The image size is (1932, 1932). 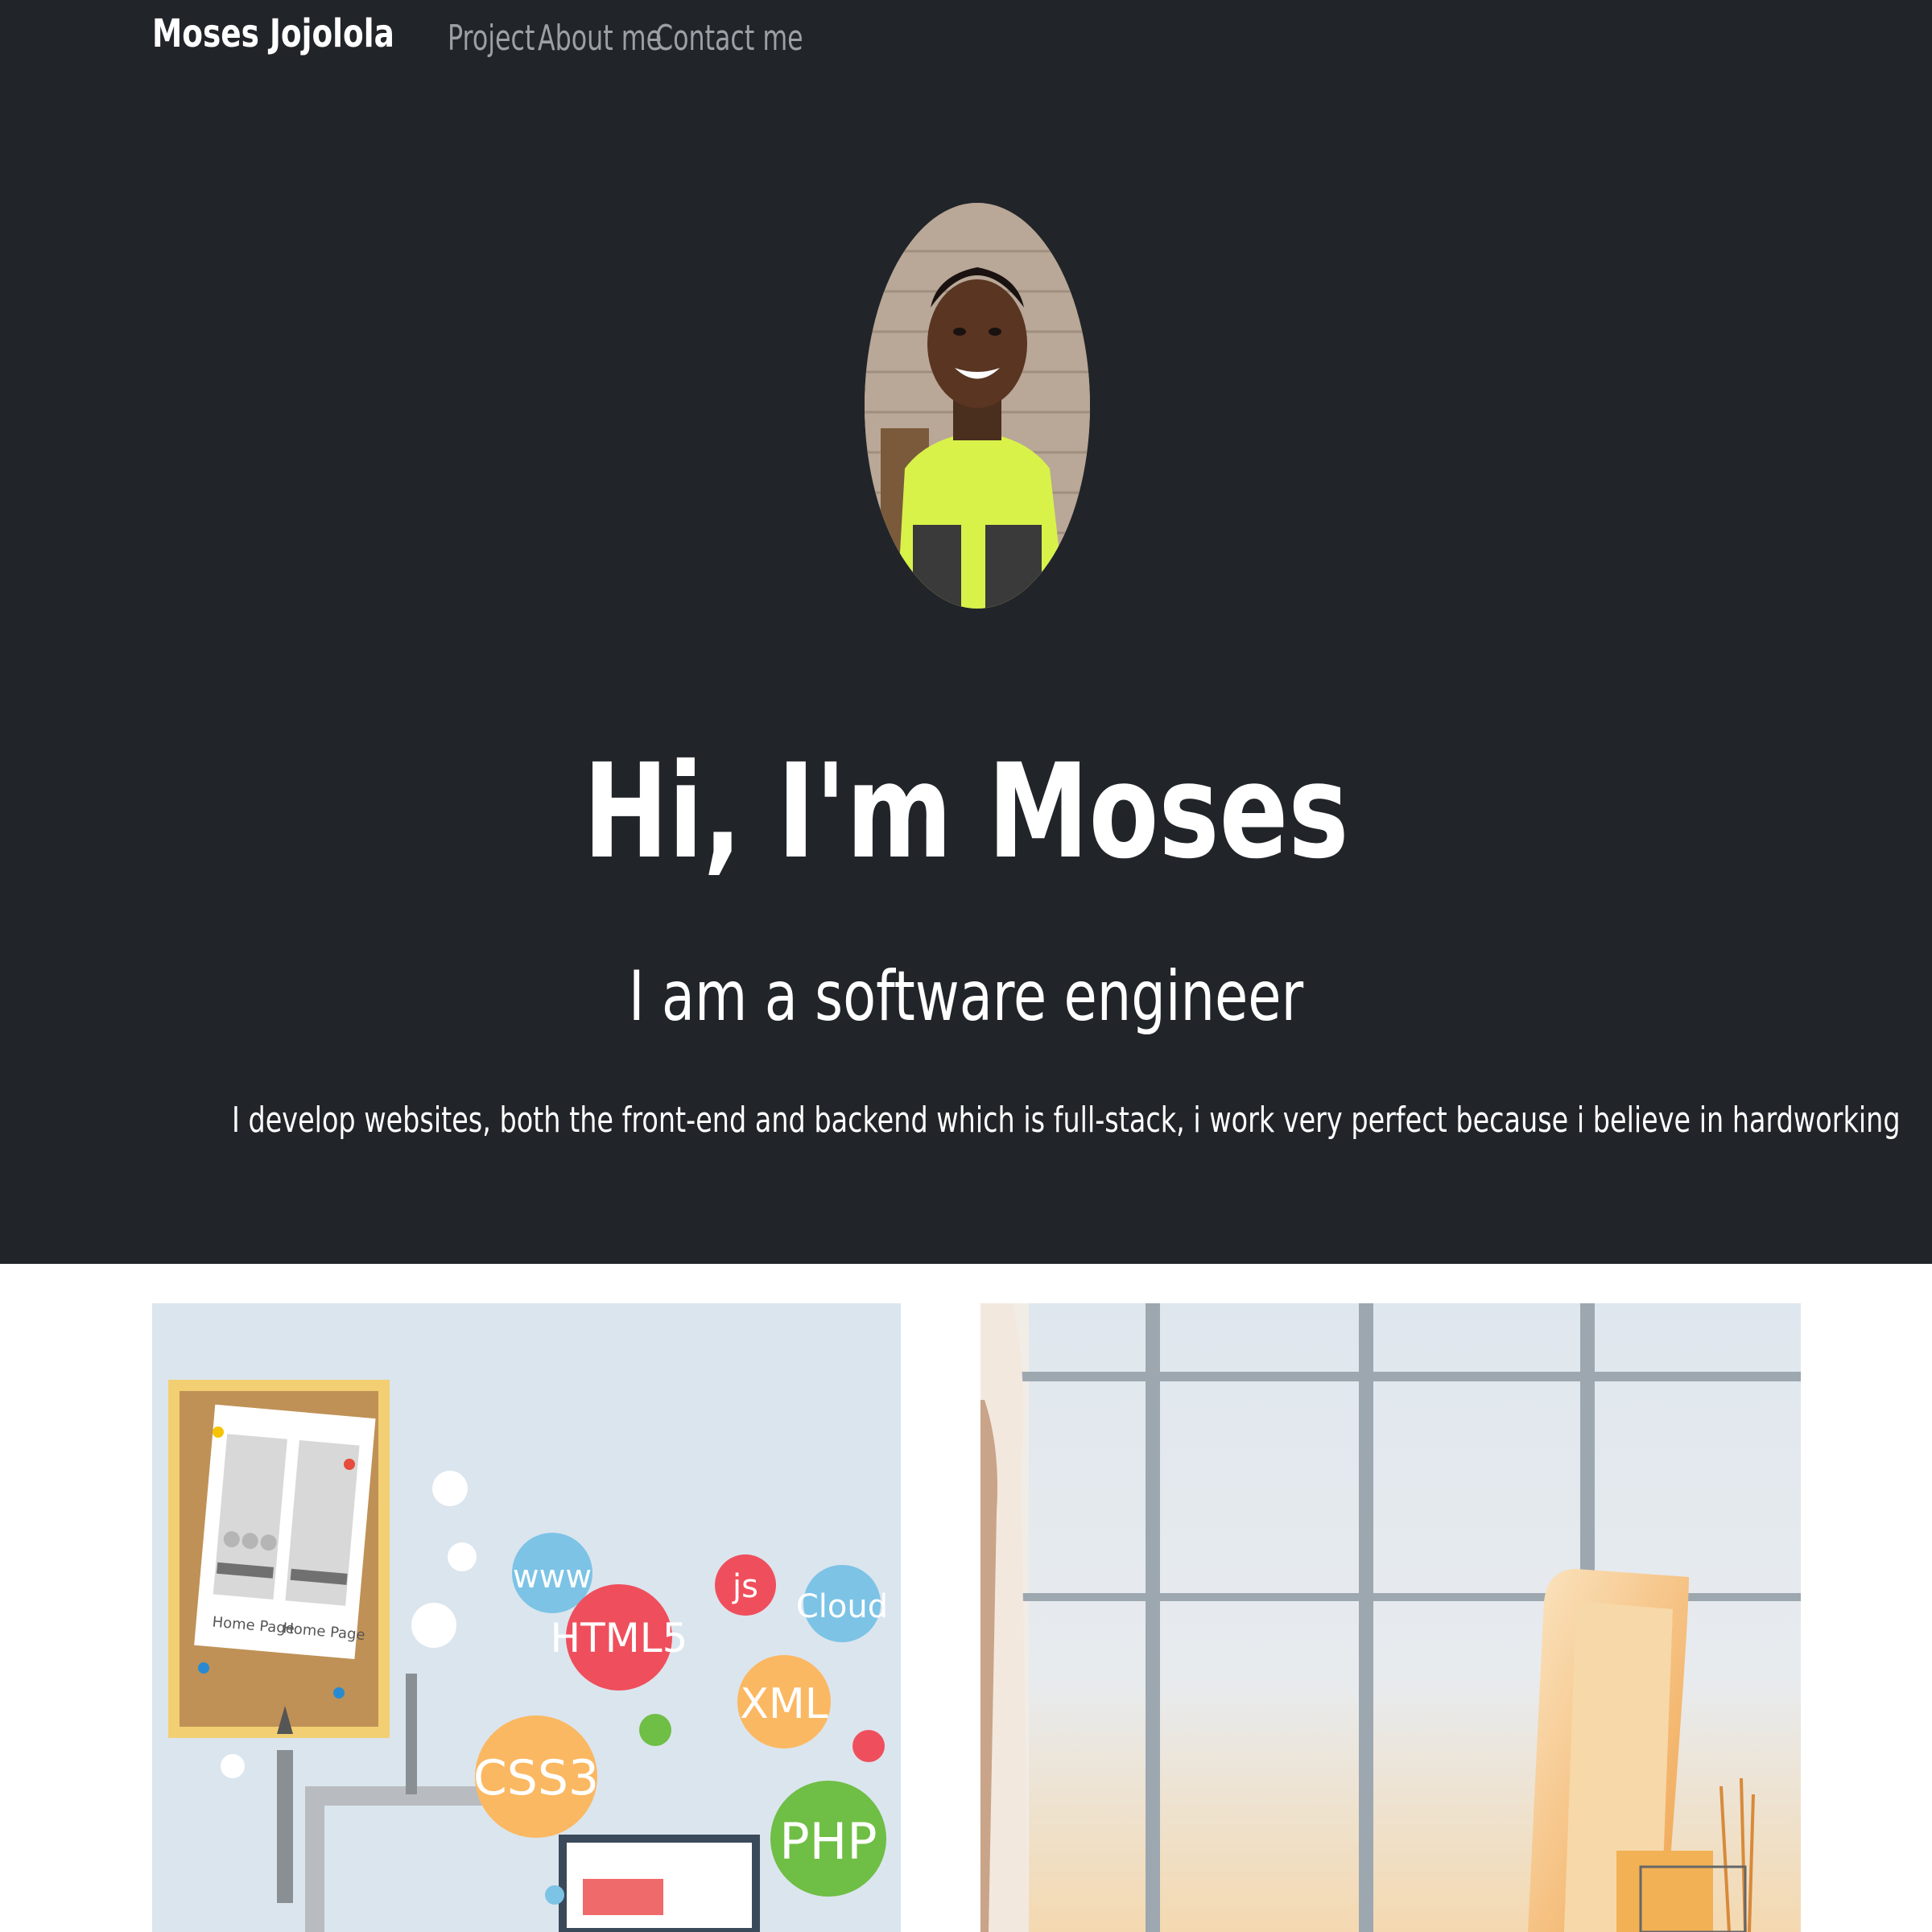 I want to click on nav-link-contact: Contact me, so click(x=729, y=38).